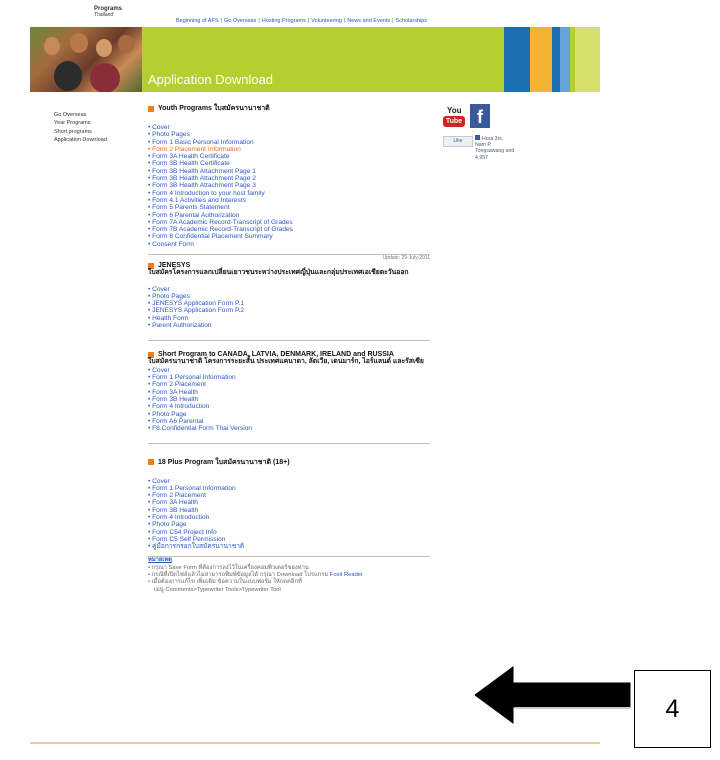 The height and width of the screenshot is (760, 720). I want to click on form-link-item: Form 2 Placement Information, so click(289, 149).